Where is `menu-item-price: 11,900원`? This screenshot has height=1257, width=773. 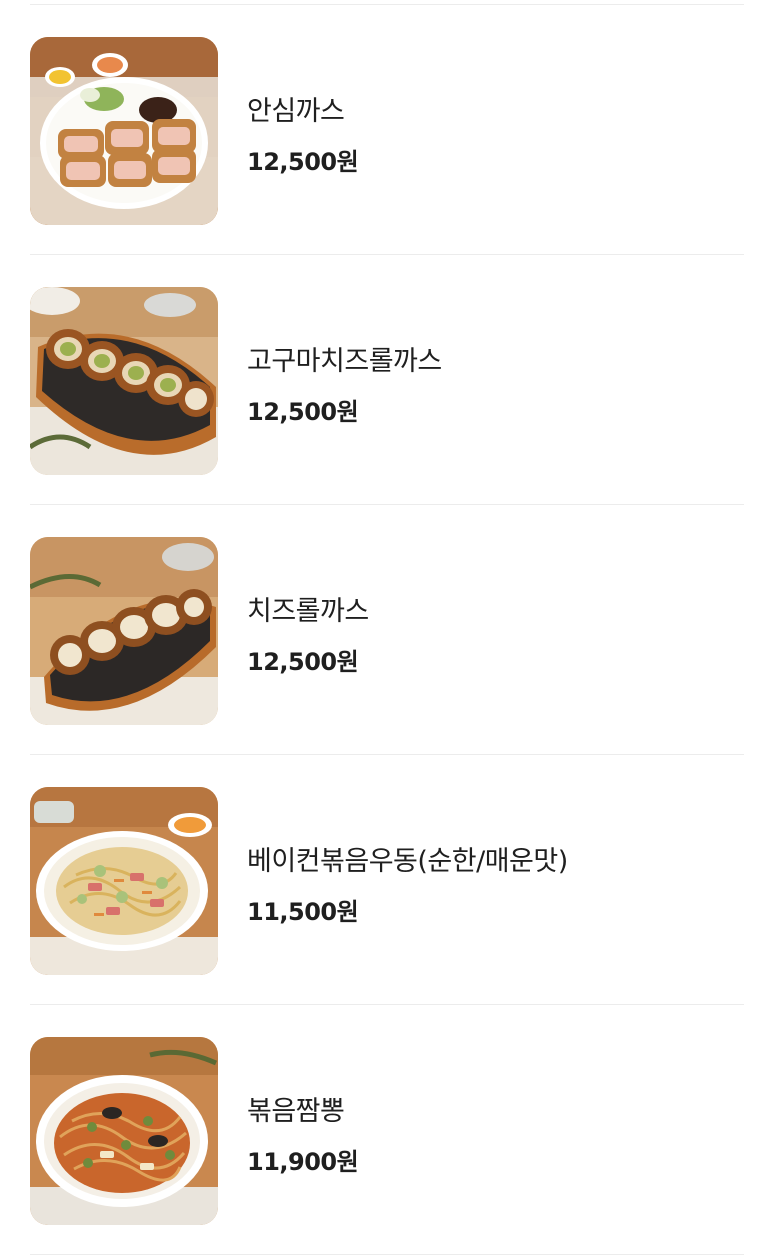
menu-item-price: 11,900원 is located at coordinates (303, 1162).